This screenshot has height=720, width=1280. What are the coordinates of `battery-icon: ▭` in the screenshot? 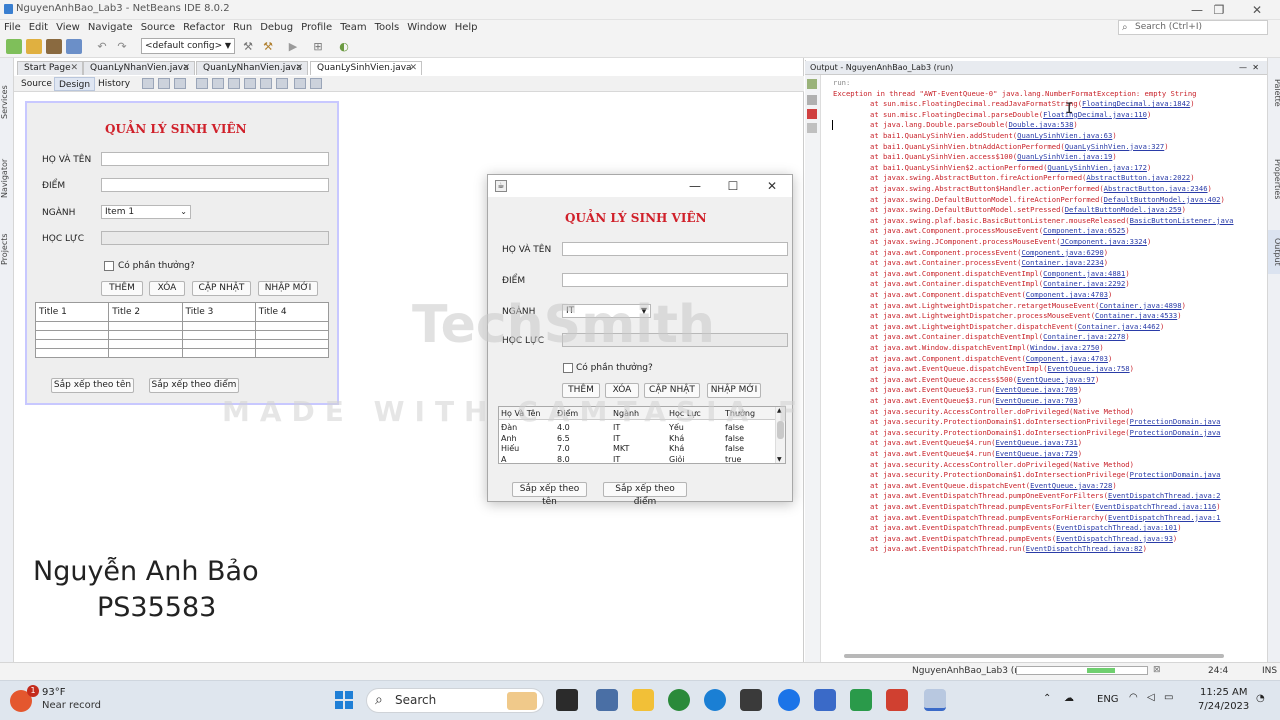 It's located at (1168, 697).